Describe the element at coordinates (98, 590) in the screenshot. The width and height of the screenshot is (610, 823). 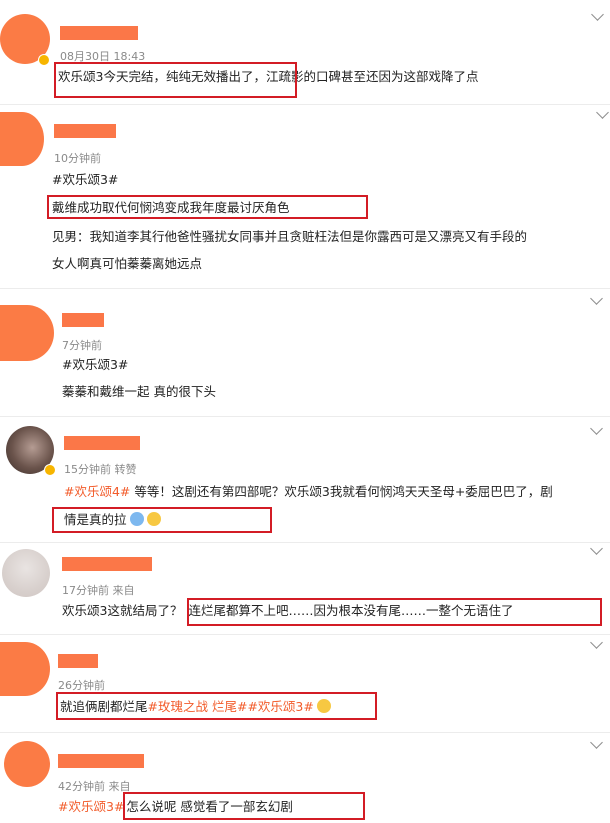
I see `timestamp: 17分钟前 来自` at that location.